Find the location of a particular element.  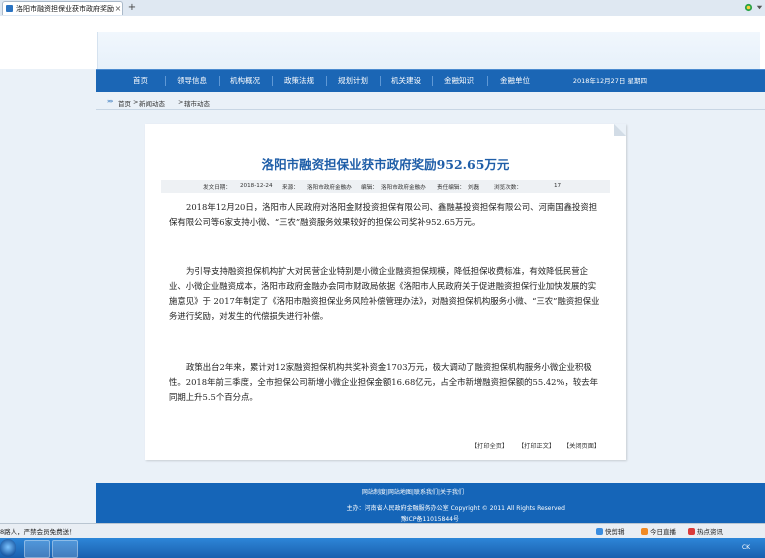

status-item-label: 热点资讯 is located at coordinates (710, 532).